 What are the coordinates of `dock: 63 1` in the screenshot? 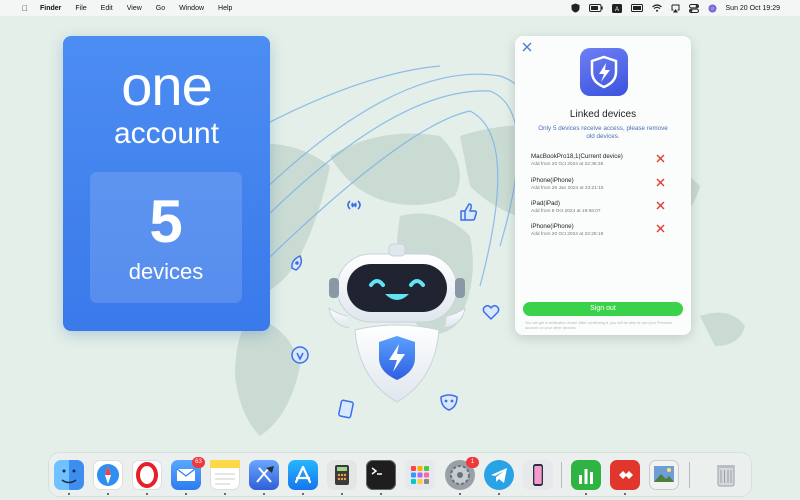 It's located at (400, 474).